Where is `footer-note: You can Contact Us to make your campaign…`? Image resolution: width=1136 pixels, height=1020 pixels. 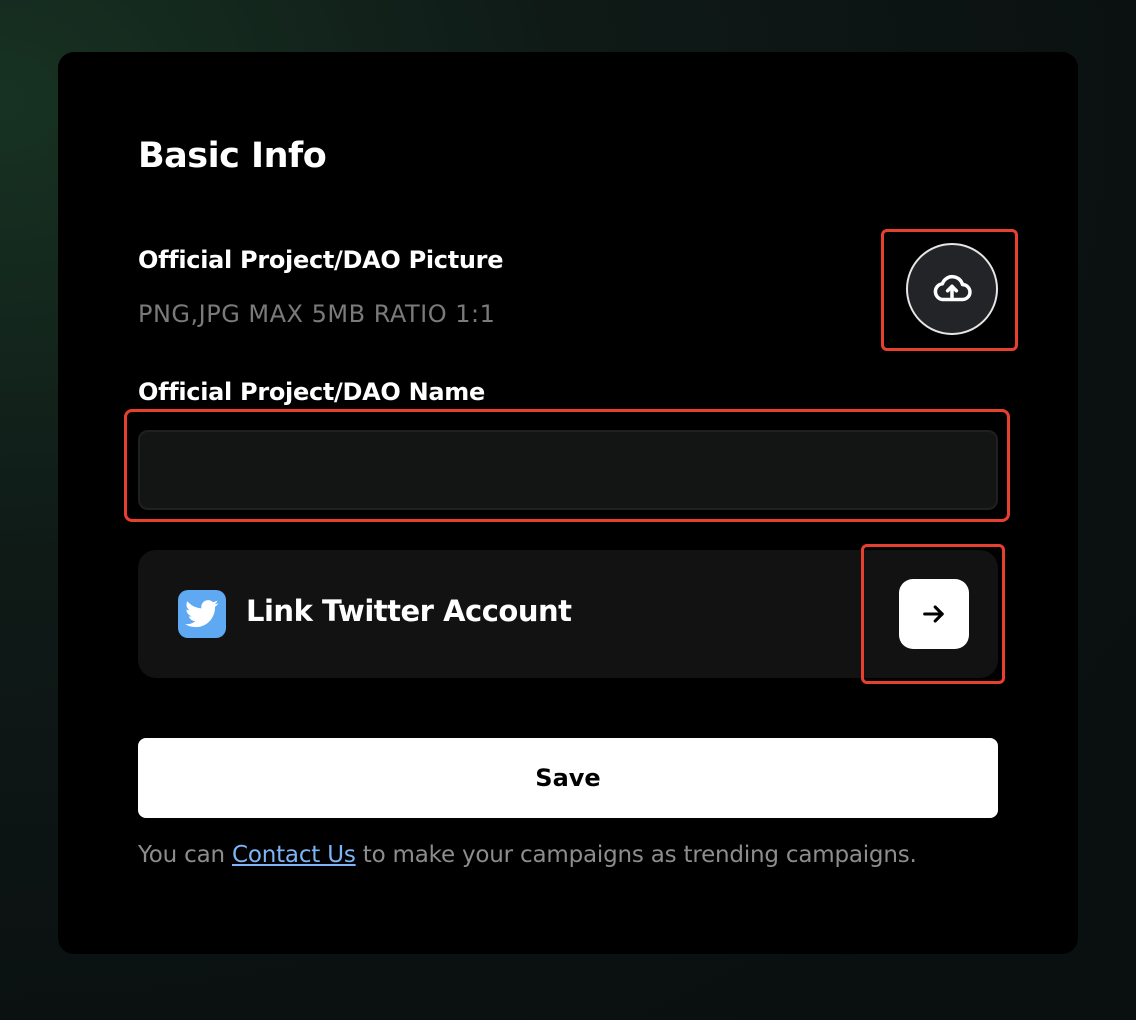
footer-note: You can Contact Us to make your campaign… is located at coordinates (527, 855).